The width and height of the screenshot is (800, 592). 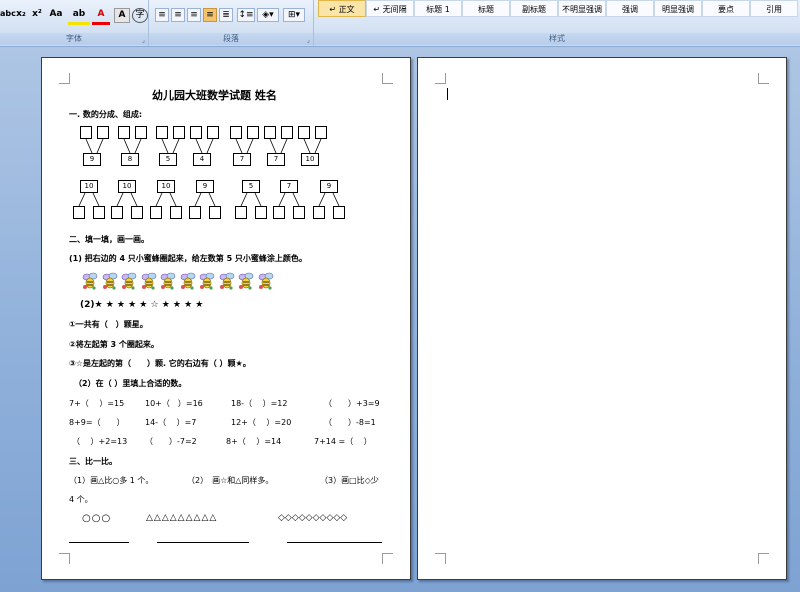 I want to click on borders-icon: ⊞▾, so click(x=294, y=15).